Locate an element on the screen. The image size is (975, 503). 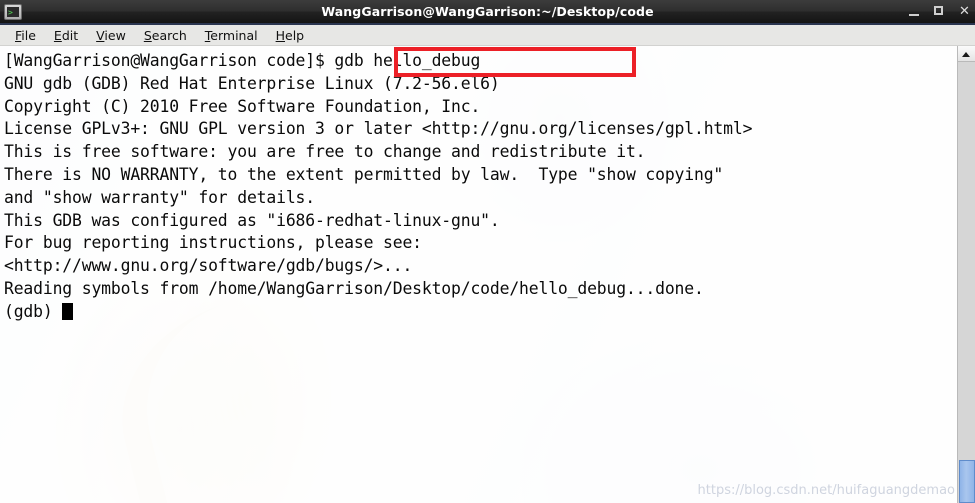
menu-item-edit: Edit is located at coordinates (66, 35).